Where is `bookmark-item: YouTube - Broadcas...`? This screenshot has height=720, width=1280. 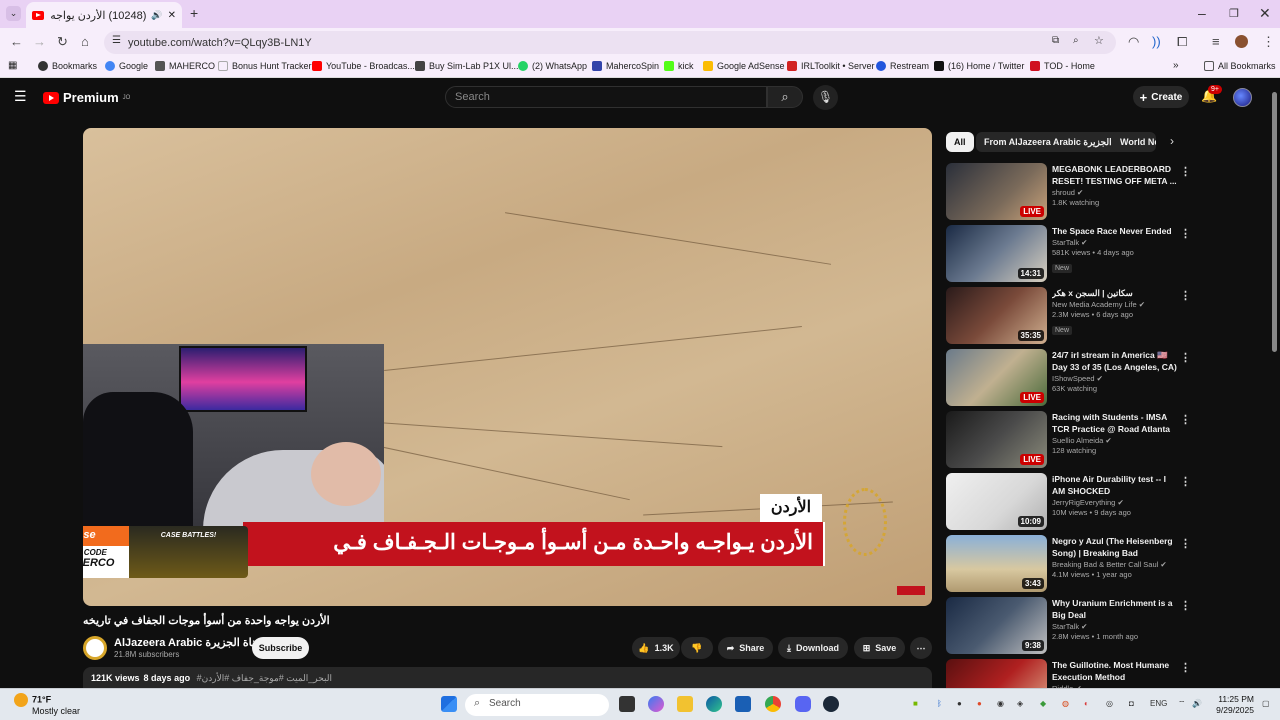 bookmark-item: YouTube - Broadcas... is located at coordinates (363, 66).